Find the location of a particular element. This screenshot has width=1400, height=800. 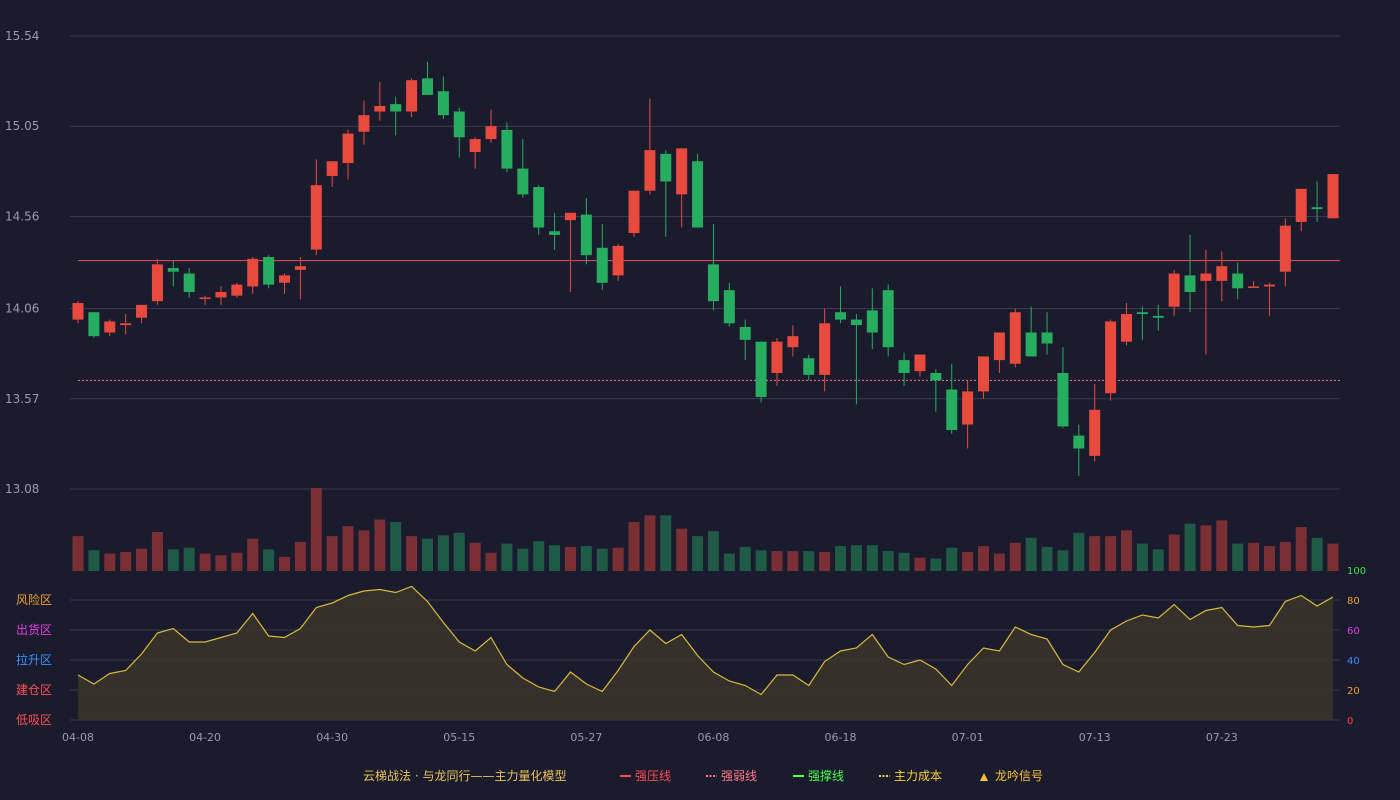

price-tick-label: 15.05 is located at coordinates (22, 126).